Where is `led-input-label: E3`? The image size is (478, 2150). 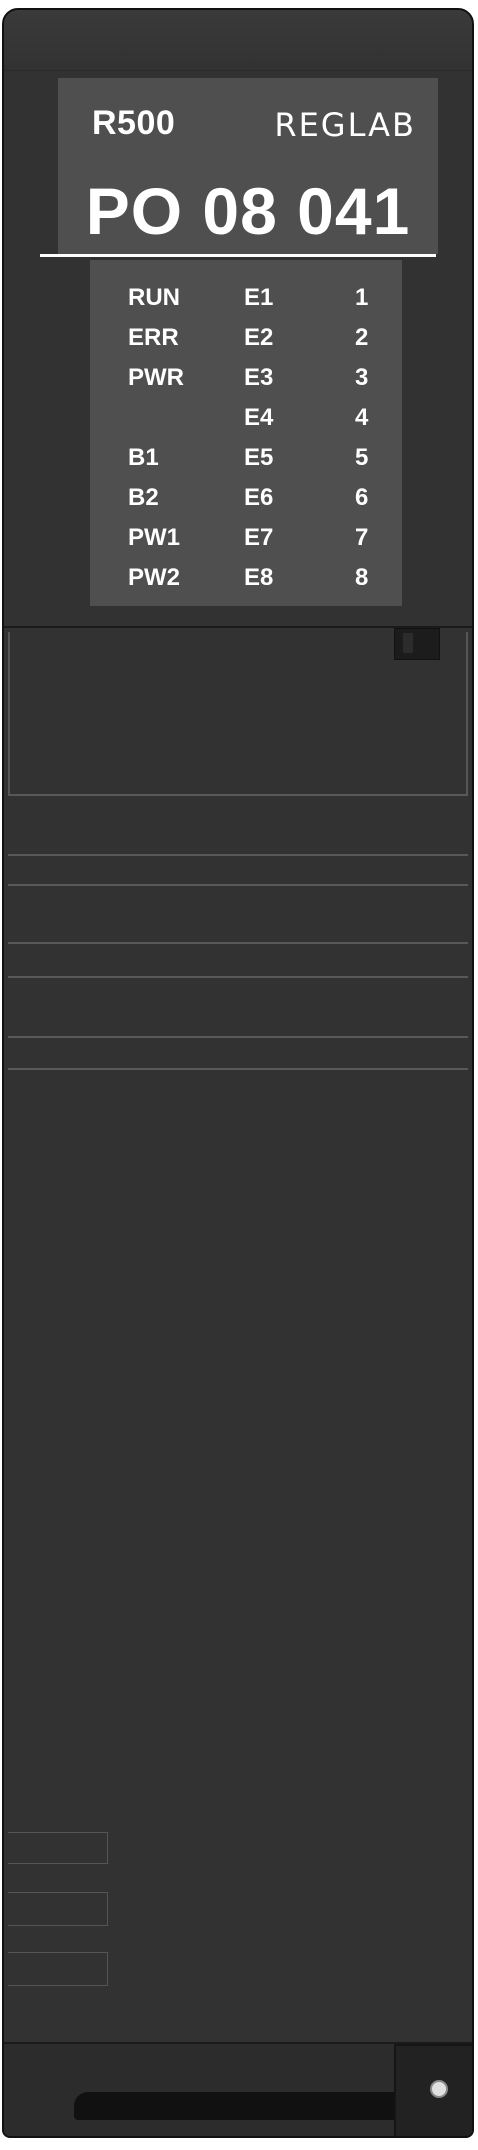
led-input-label: E3 is located at coordinates (259, 377).